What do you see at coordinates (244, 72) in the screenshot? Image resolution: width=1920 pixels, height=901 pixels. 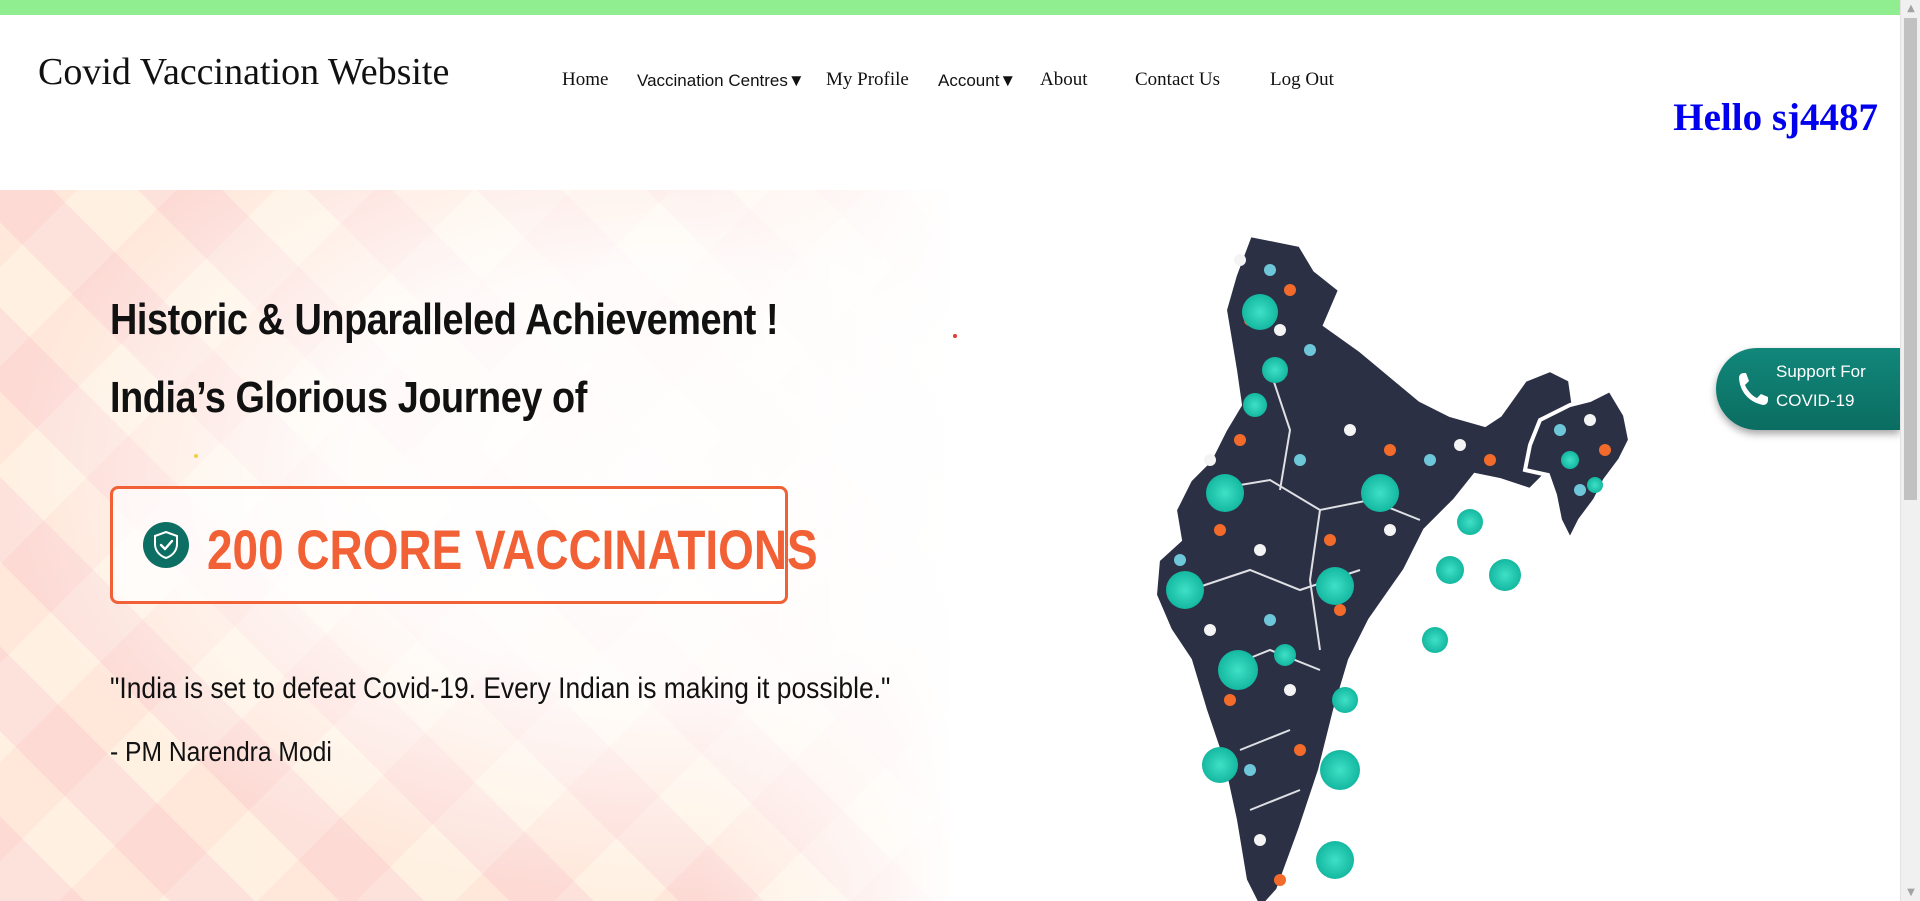 I see `site-title: Covid Vaccination Website` at bounding box center [244, 72].